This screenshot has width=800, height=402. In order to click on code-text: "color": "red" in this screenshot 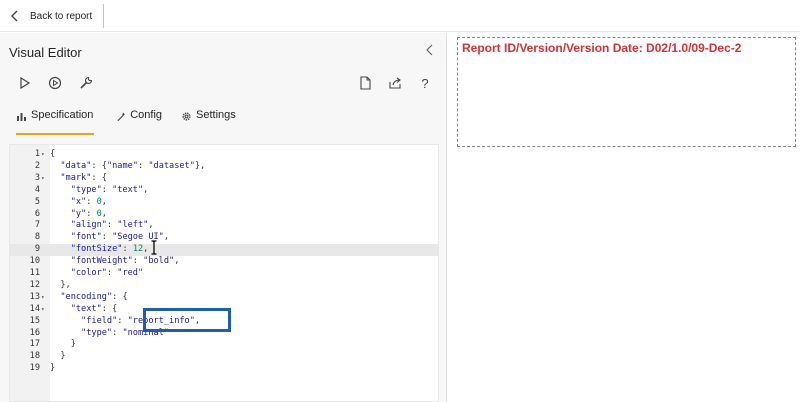, I will do `click(107, 273)`.